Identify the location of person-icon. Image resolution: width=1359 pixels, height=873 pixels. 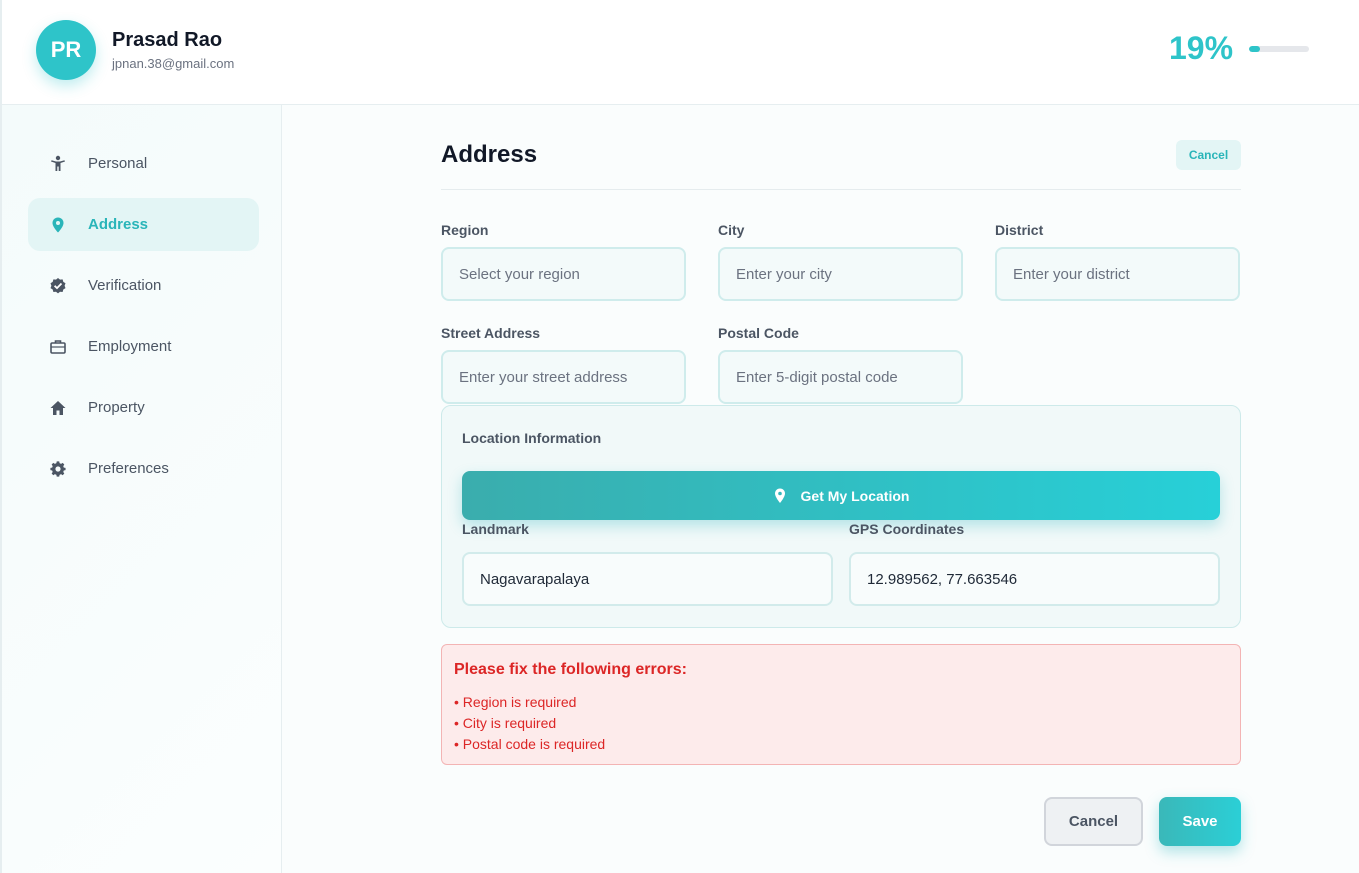
(58, 164).